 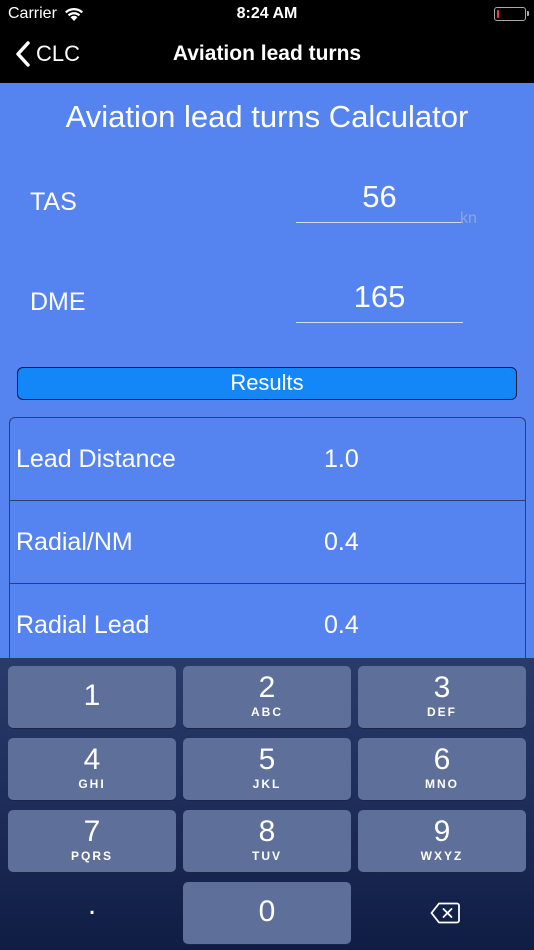 I want to click on navigation-bar: CLC Aviation lead turns, so click(x=267, y=55).